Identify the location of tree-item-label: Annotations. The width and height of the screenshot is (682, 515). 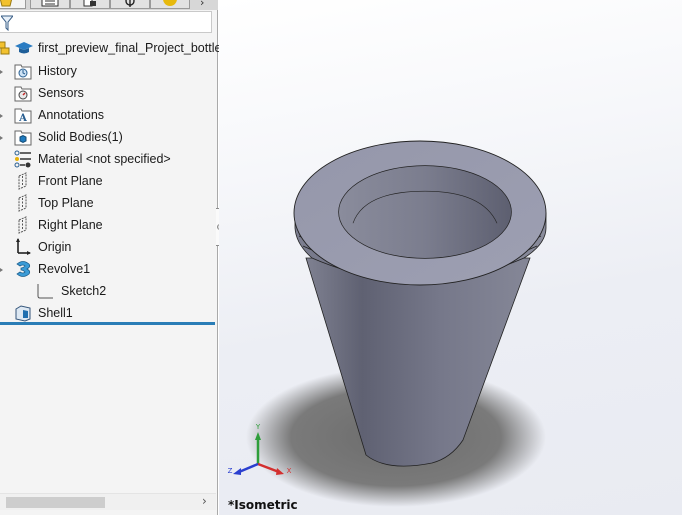
(71, 115).